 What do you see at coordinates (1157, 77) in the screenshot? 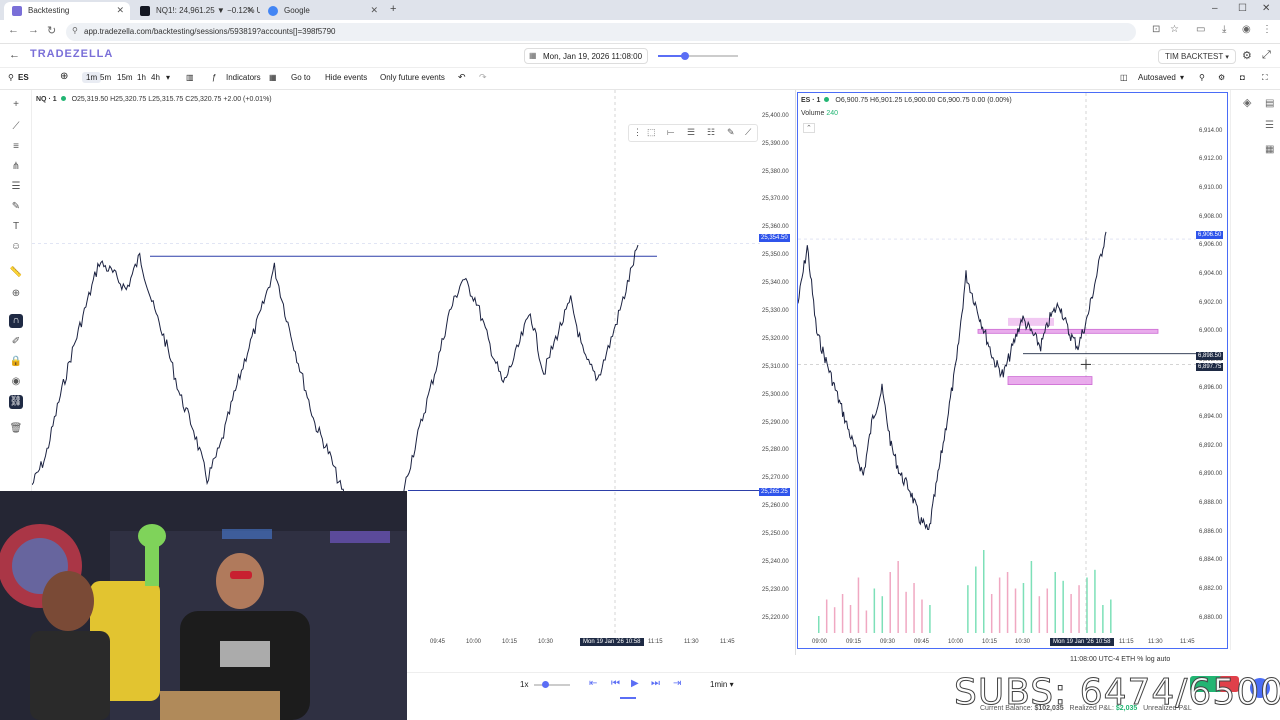
I see `autosaved-status: Autosaved` at bounding box center [1157, 77].